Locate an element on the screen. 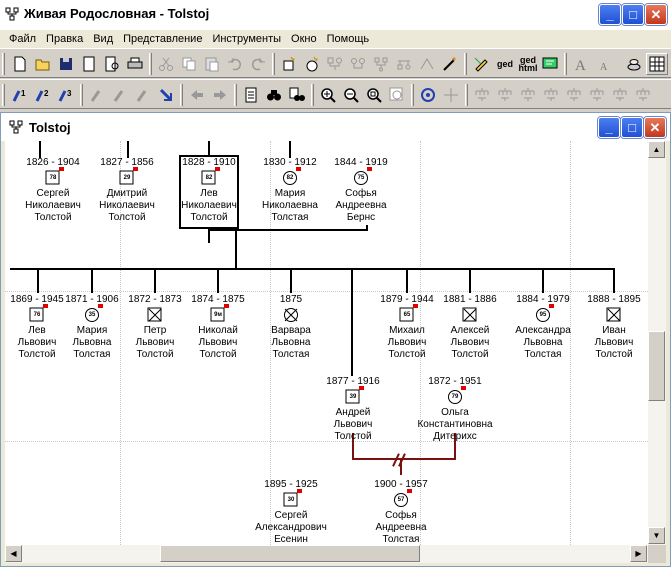 Image resolution: width=671 pixels, height=567 pixels. forward-button is located at coordinates (220, 95).